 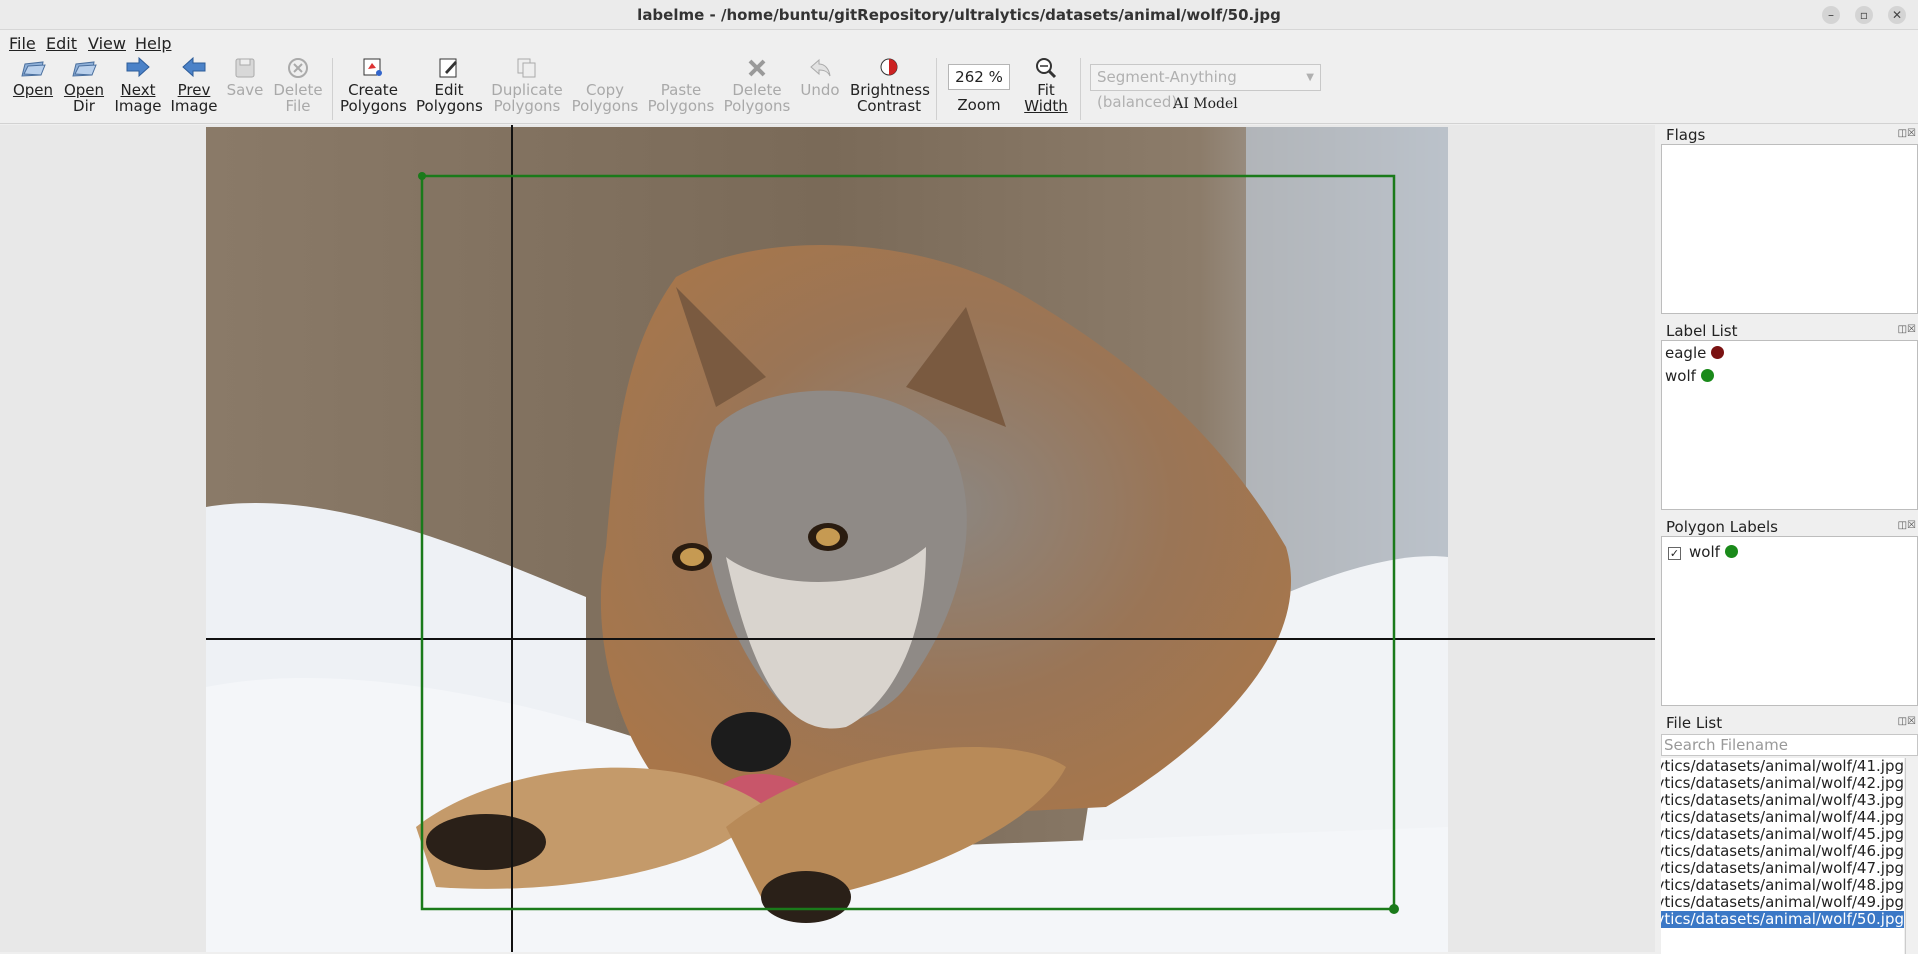 What do you see at coordinates (1046, 69) in the screenshot?
I see `fit-width-icon` at bounding box center [1046, 69].